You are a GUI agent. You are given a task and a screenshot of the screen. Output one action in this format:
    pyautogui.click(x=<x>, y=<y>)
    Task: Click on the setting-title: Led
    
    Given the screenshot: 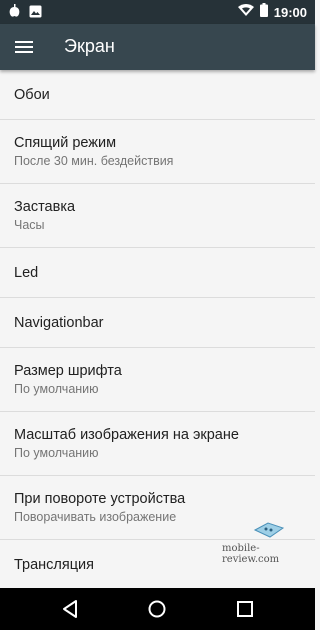 What is the action you would take?
    pyautogui.click(x=26, y=272)
    